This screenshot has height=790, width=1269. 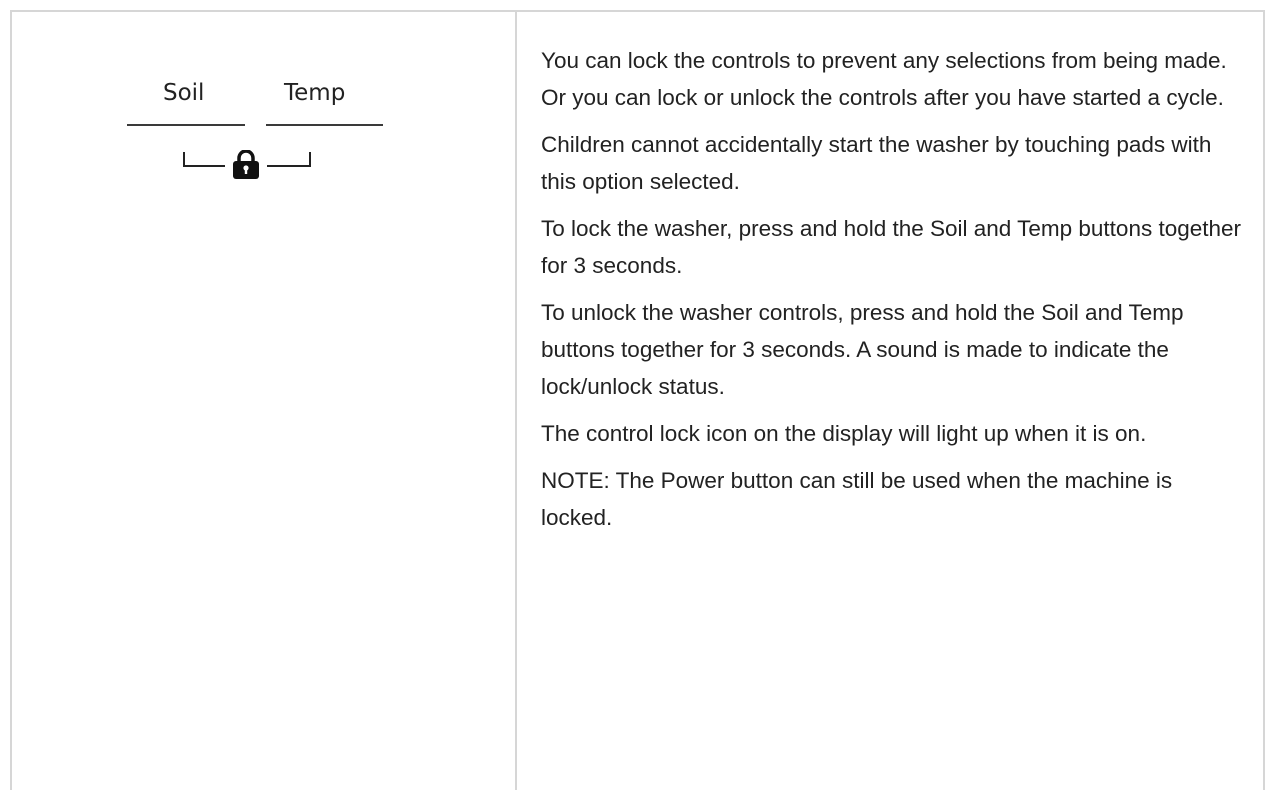 I want to click on lock-icon, so click(x=246, y=164).